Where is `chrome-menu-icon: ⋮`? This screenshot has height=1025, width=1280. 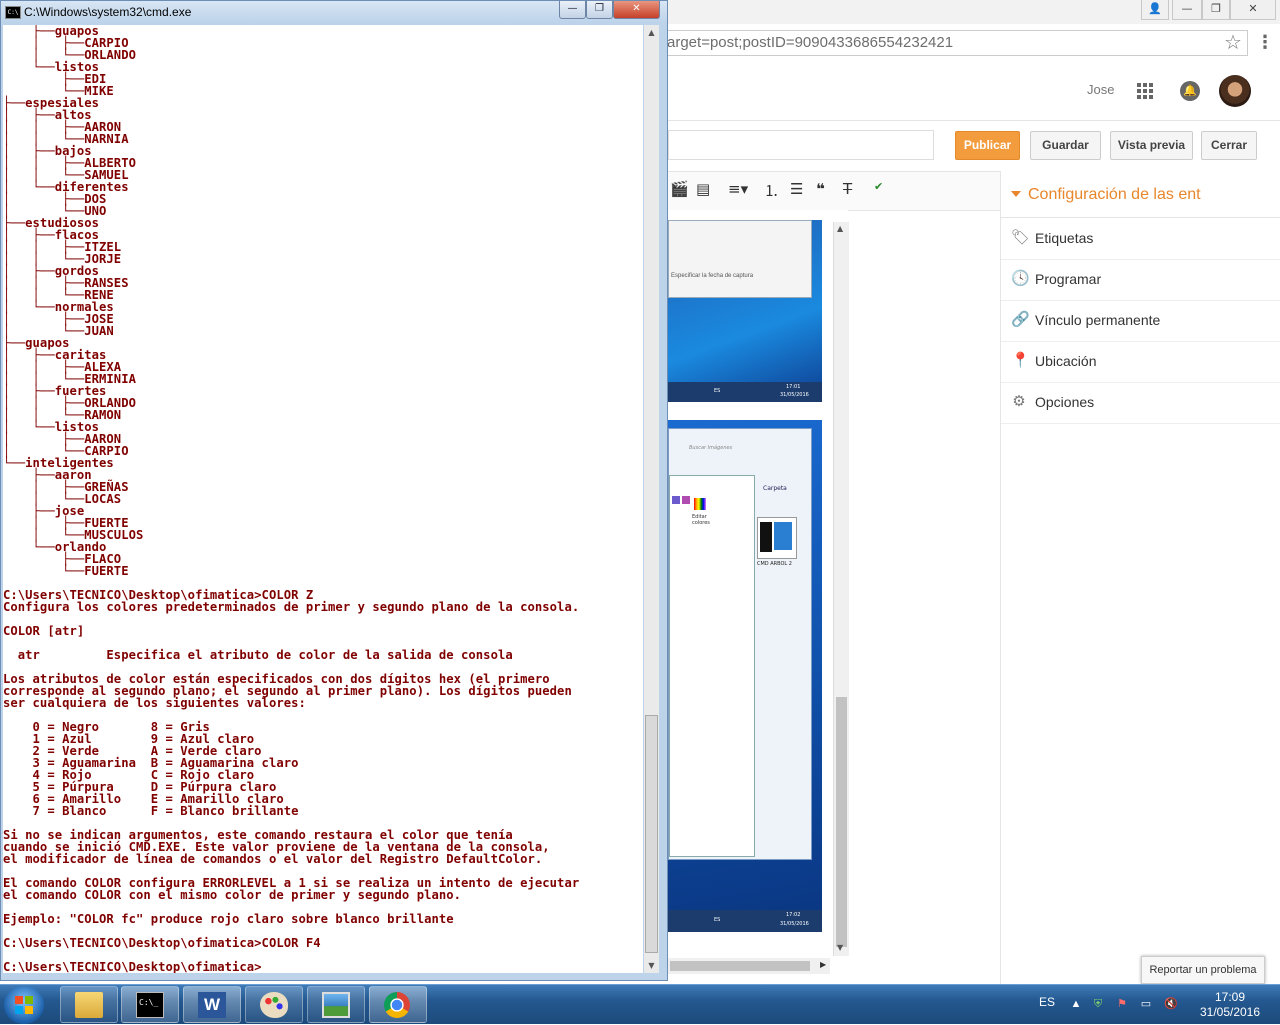
chrome-menu-icon: ⋮ is located at coordinates (1265, 42).